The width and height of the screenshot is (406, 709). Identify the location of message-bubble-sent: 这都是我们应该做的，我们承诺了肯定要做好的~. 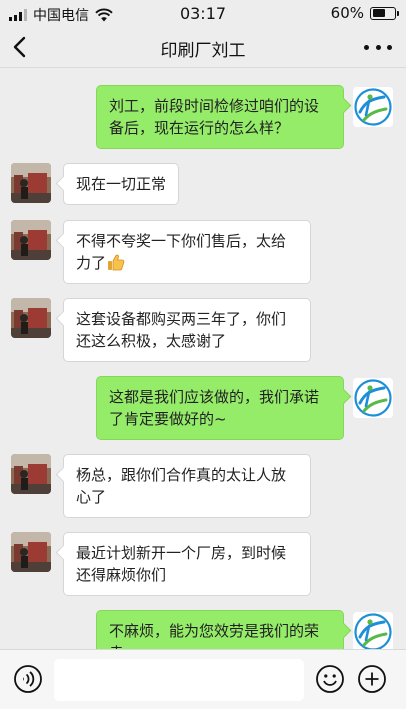
(220, 408).